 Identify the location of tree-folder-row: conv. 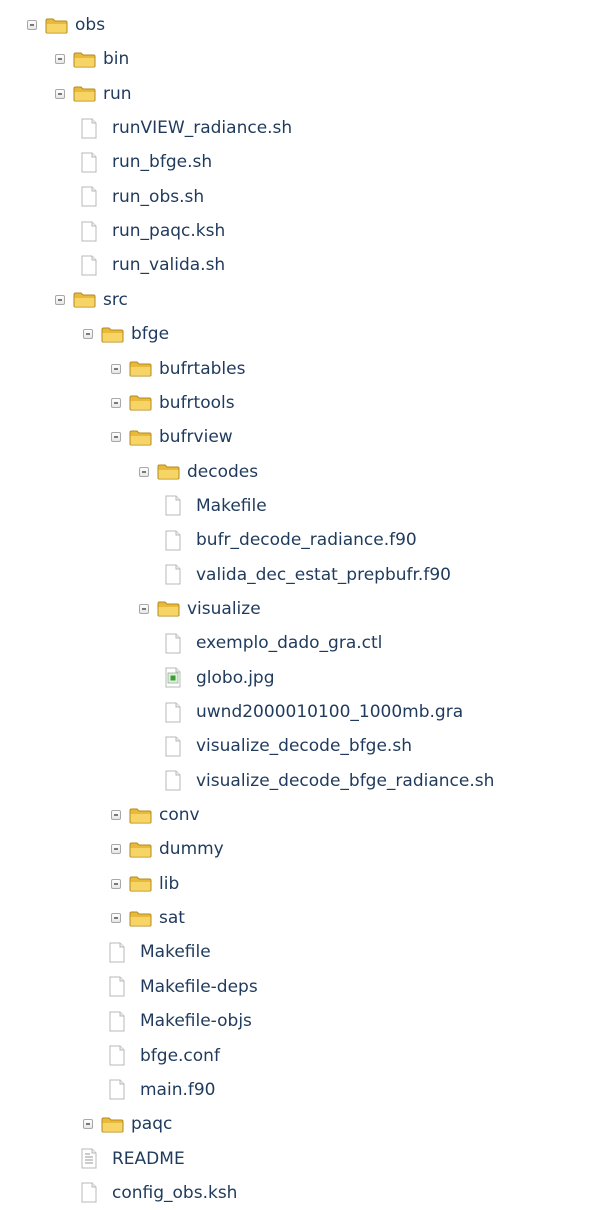
(155, 815).